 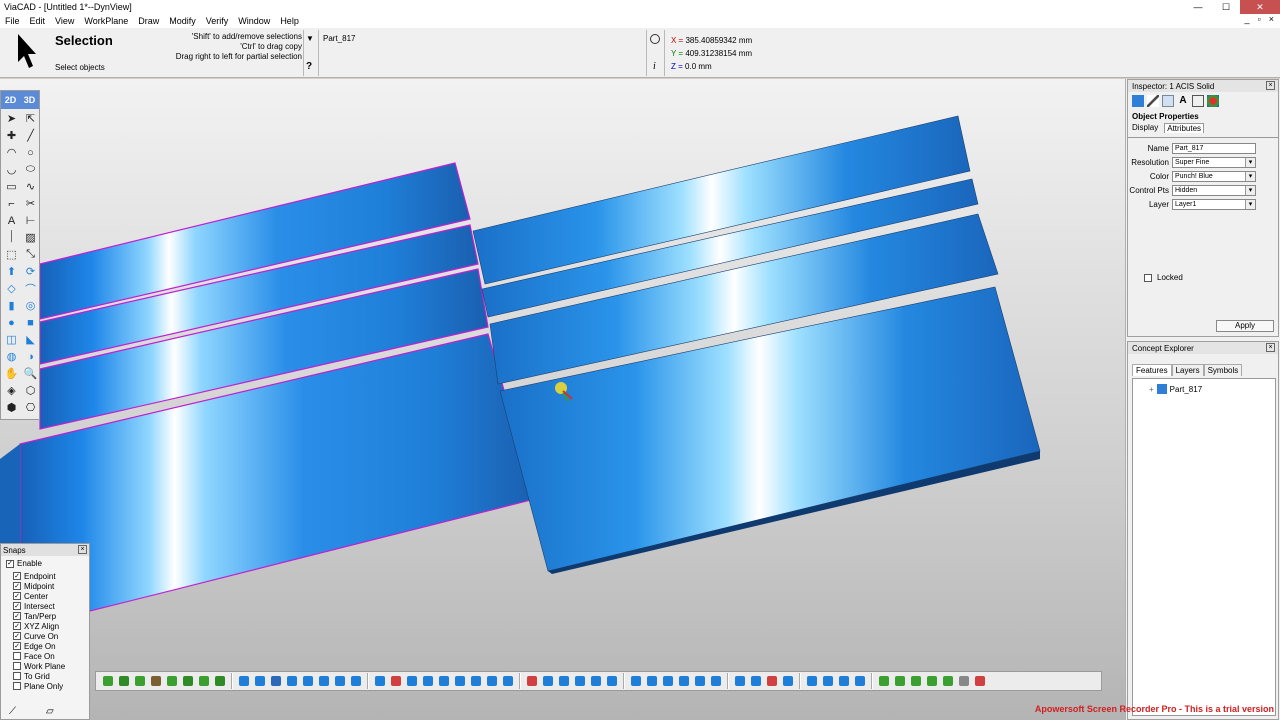 What do you see at coordinates (1175, 389) in the screenshot?
I see `tree-node-part: + Part_817` at bounding box center [1175, 389].